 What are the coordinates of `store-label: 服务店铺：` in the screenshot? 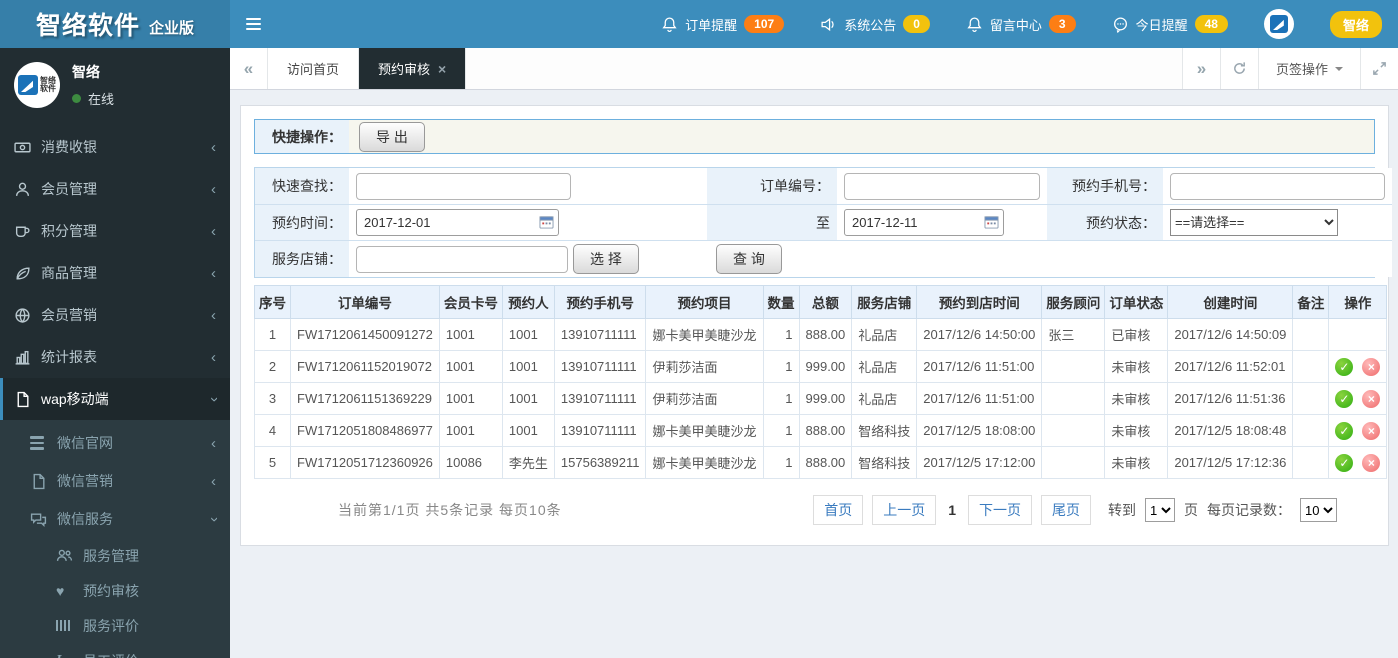 It's located at (302, 258).